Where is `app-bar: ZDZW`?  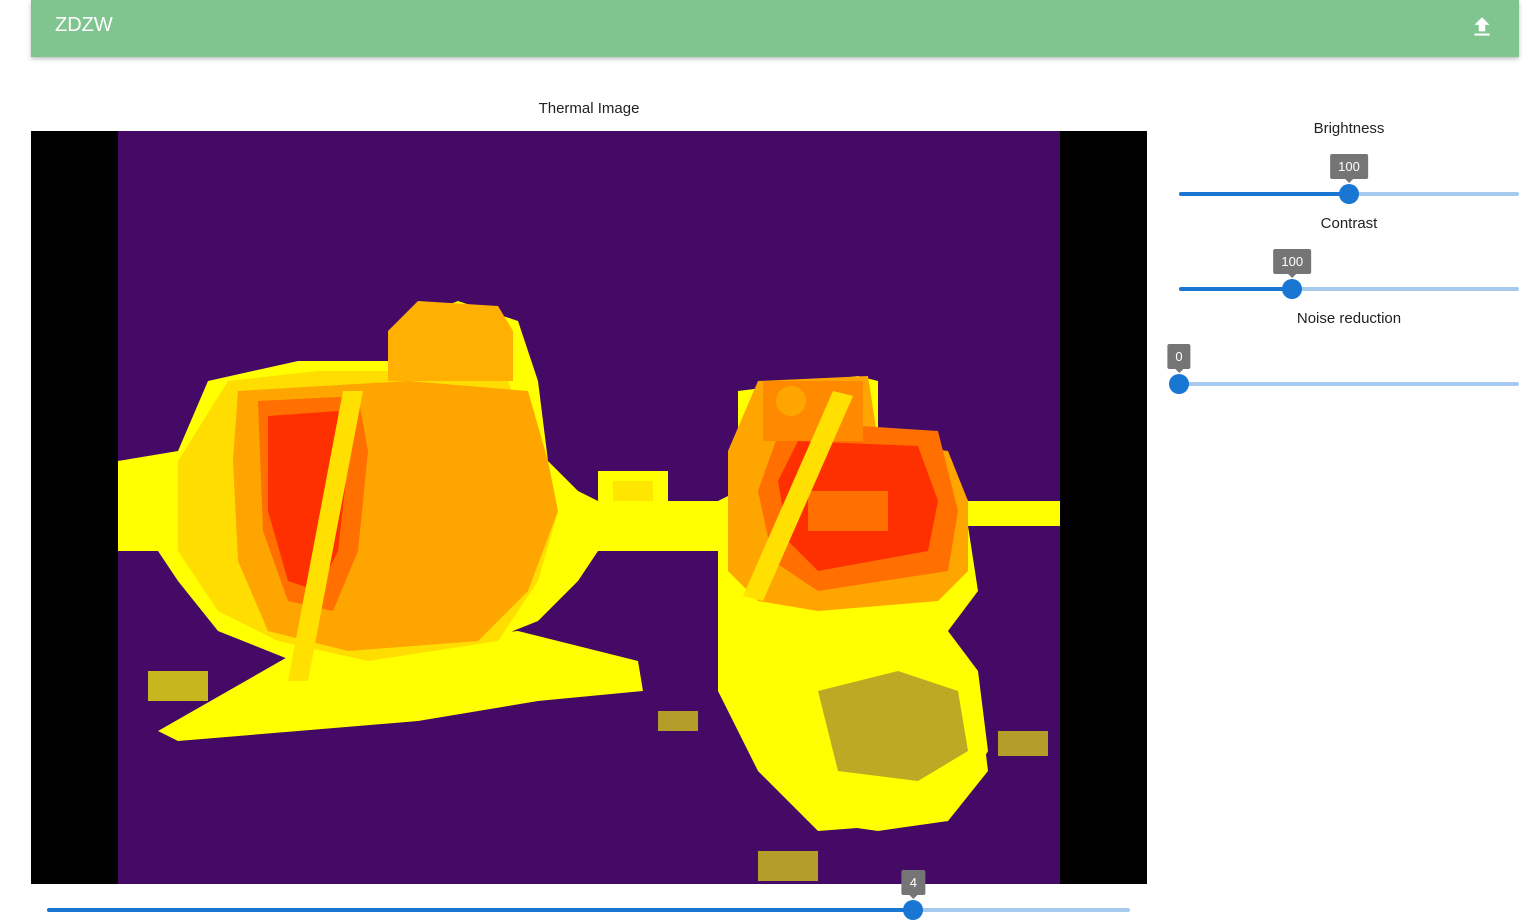
app-bar: ZDZW is located at coordinates (775, 28).